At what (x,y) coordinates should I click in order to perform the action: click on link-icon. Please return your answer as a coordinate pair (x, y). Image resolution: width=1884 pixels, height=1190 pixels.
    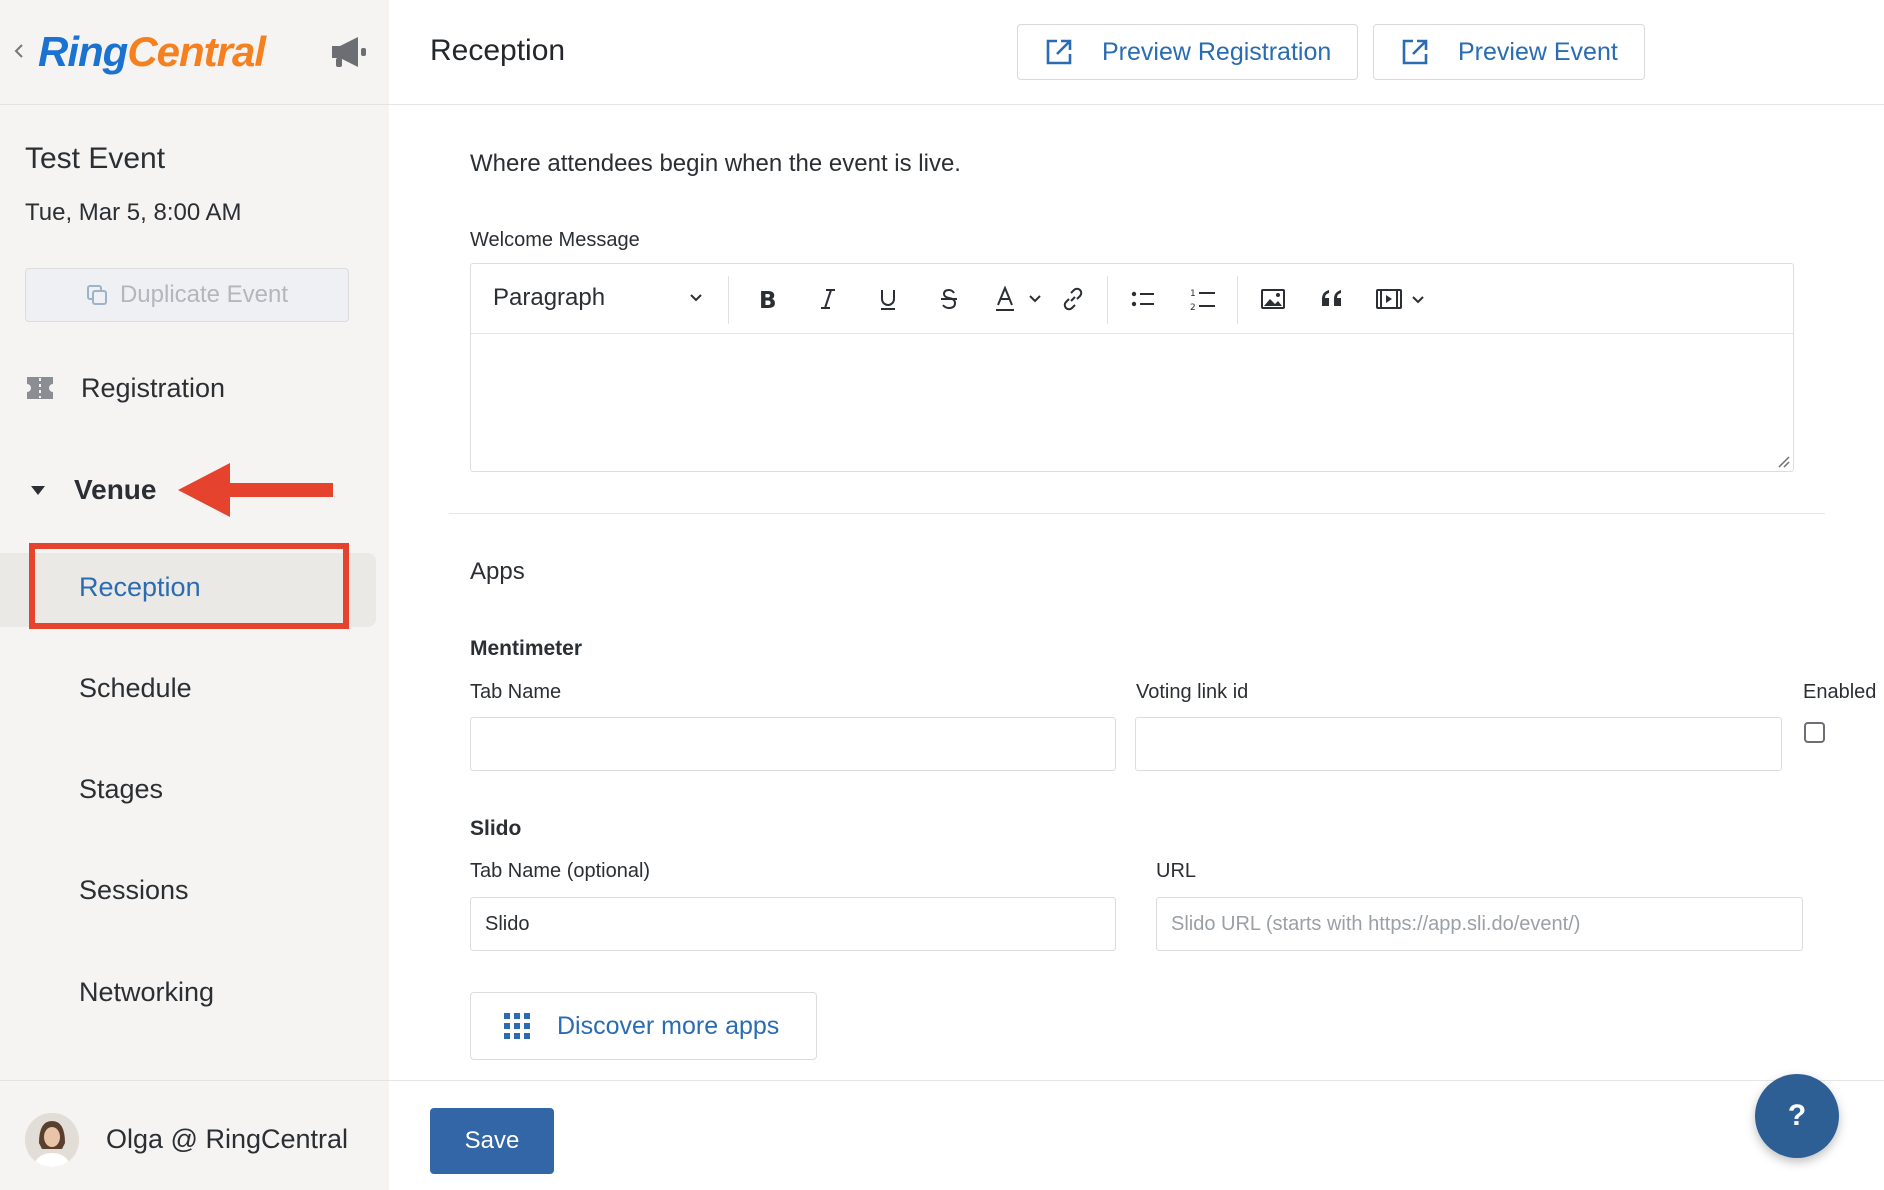
    Looking at the image, I should click on (1073, 299).